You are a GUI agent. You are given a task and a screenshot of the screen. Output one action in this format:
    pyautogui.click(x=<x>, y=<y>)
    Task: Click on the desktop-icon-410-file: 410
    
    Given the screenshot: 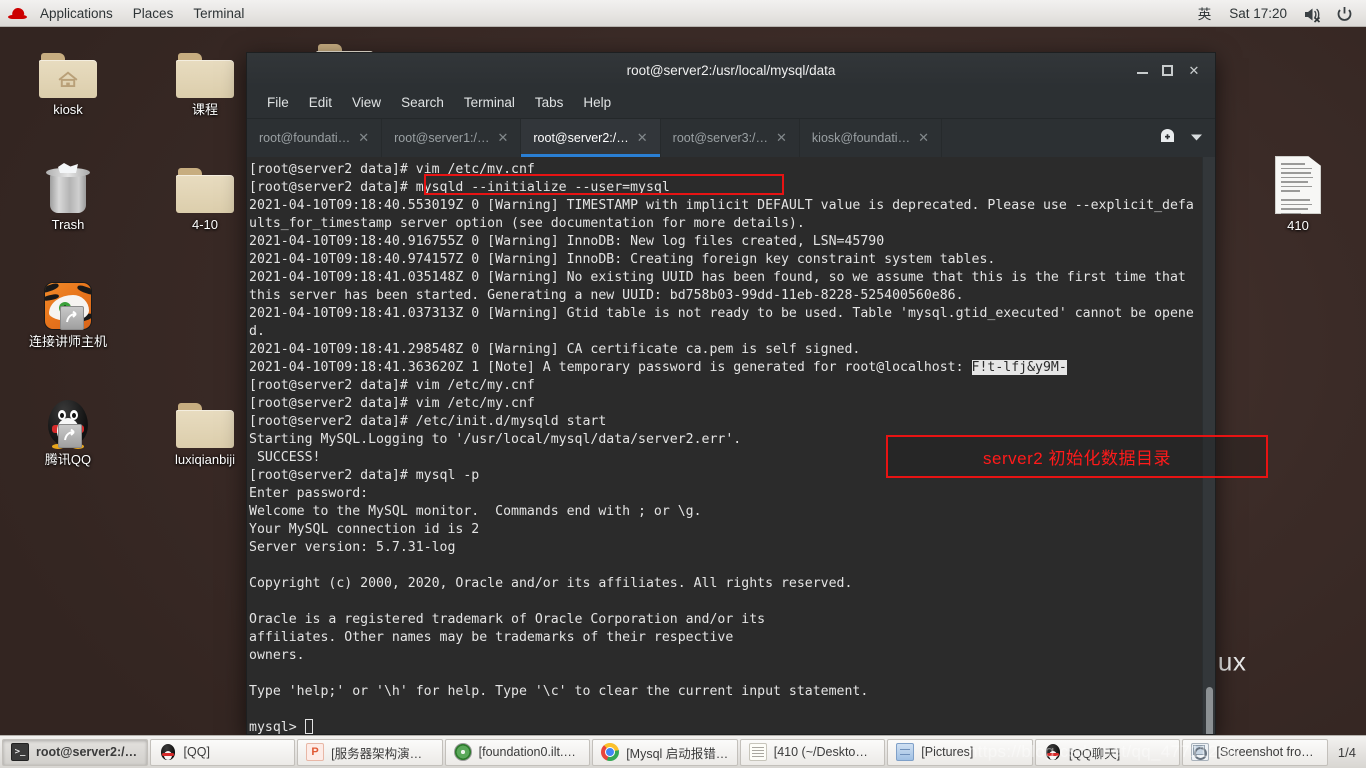 What is the action you would take?
    pyautogui.click(x=1298, y=193)
    